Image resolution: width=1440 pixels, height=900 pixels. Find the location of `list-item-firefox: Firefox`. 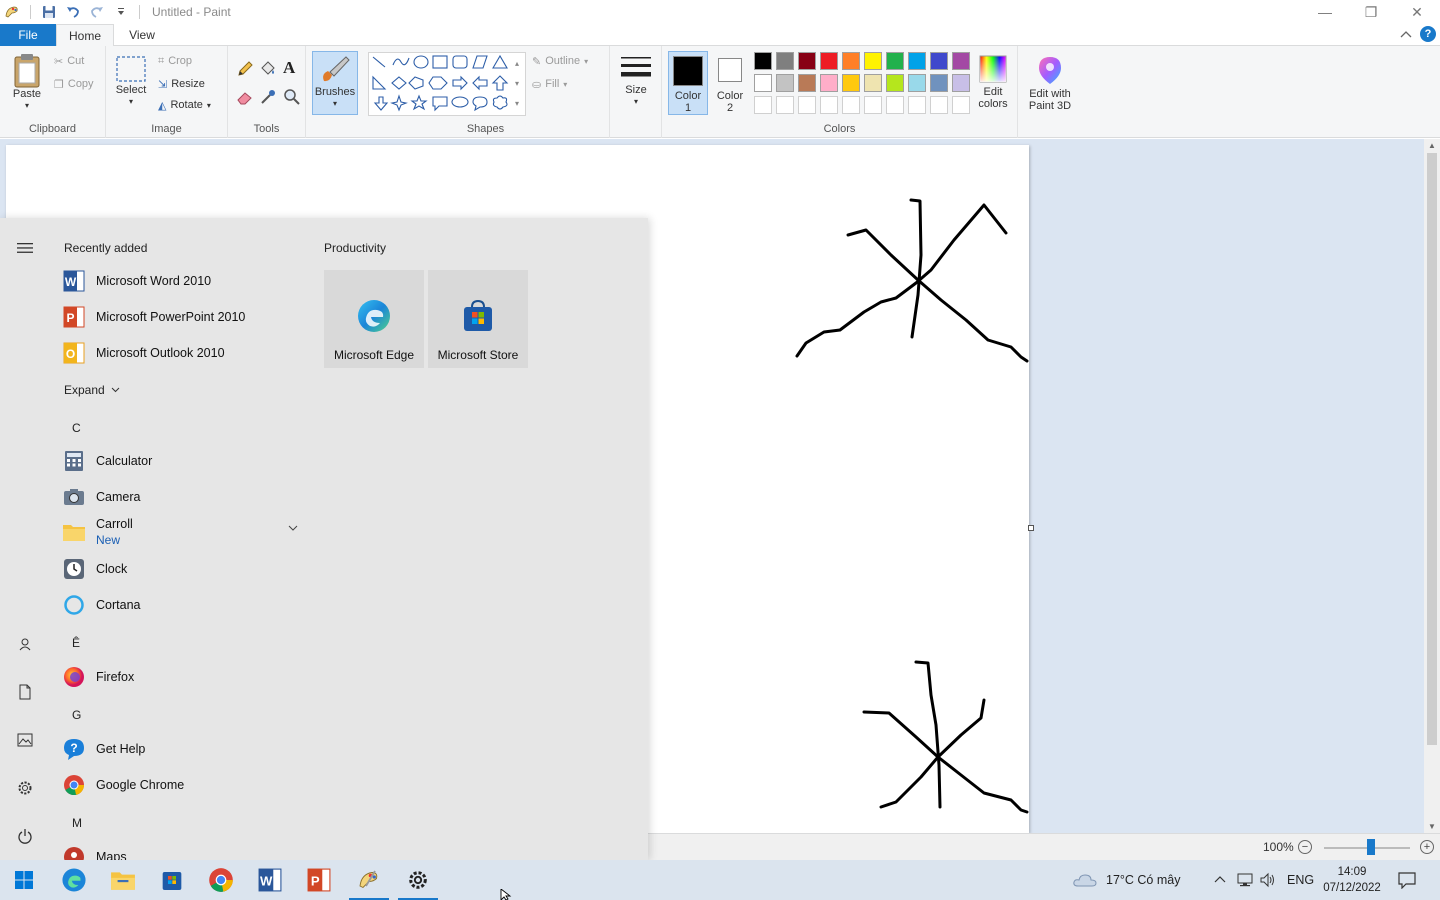

list-item-firefox: Firefox is located at coordinates (182, 677).